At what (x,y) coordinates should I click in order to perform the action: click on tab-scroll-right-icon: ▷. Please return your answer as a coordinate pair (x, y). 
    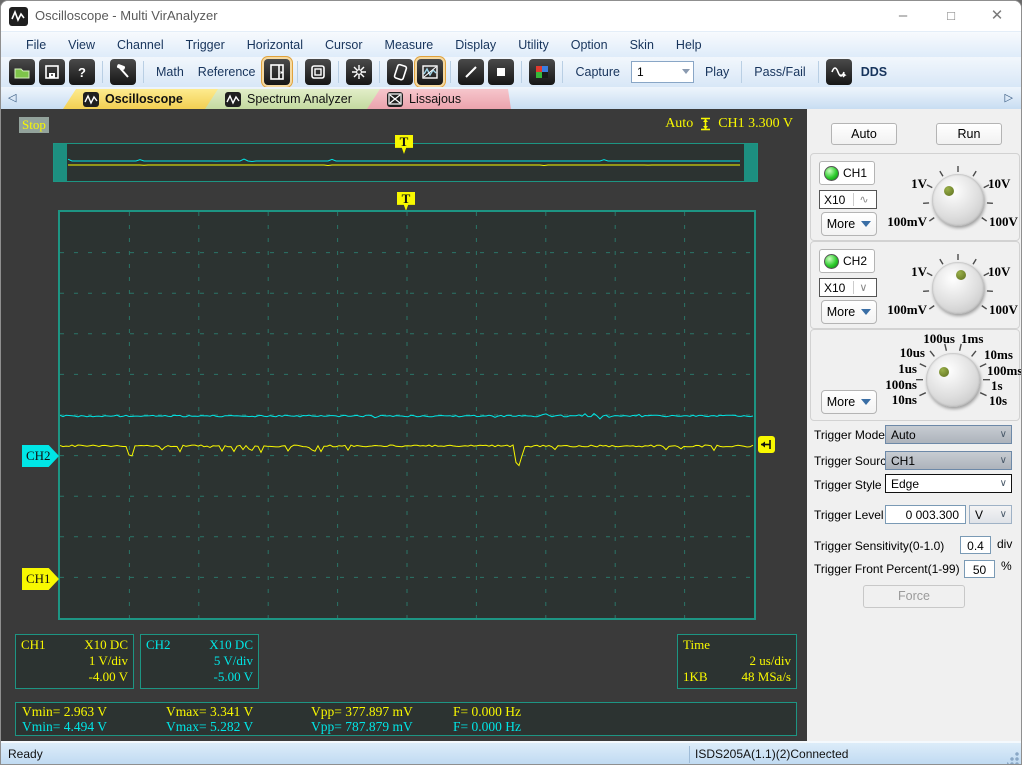
    Looking at the image, I should click on (1009, 97).